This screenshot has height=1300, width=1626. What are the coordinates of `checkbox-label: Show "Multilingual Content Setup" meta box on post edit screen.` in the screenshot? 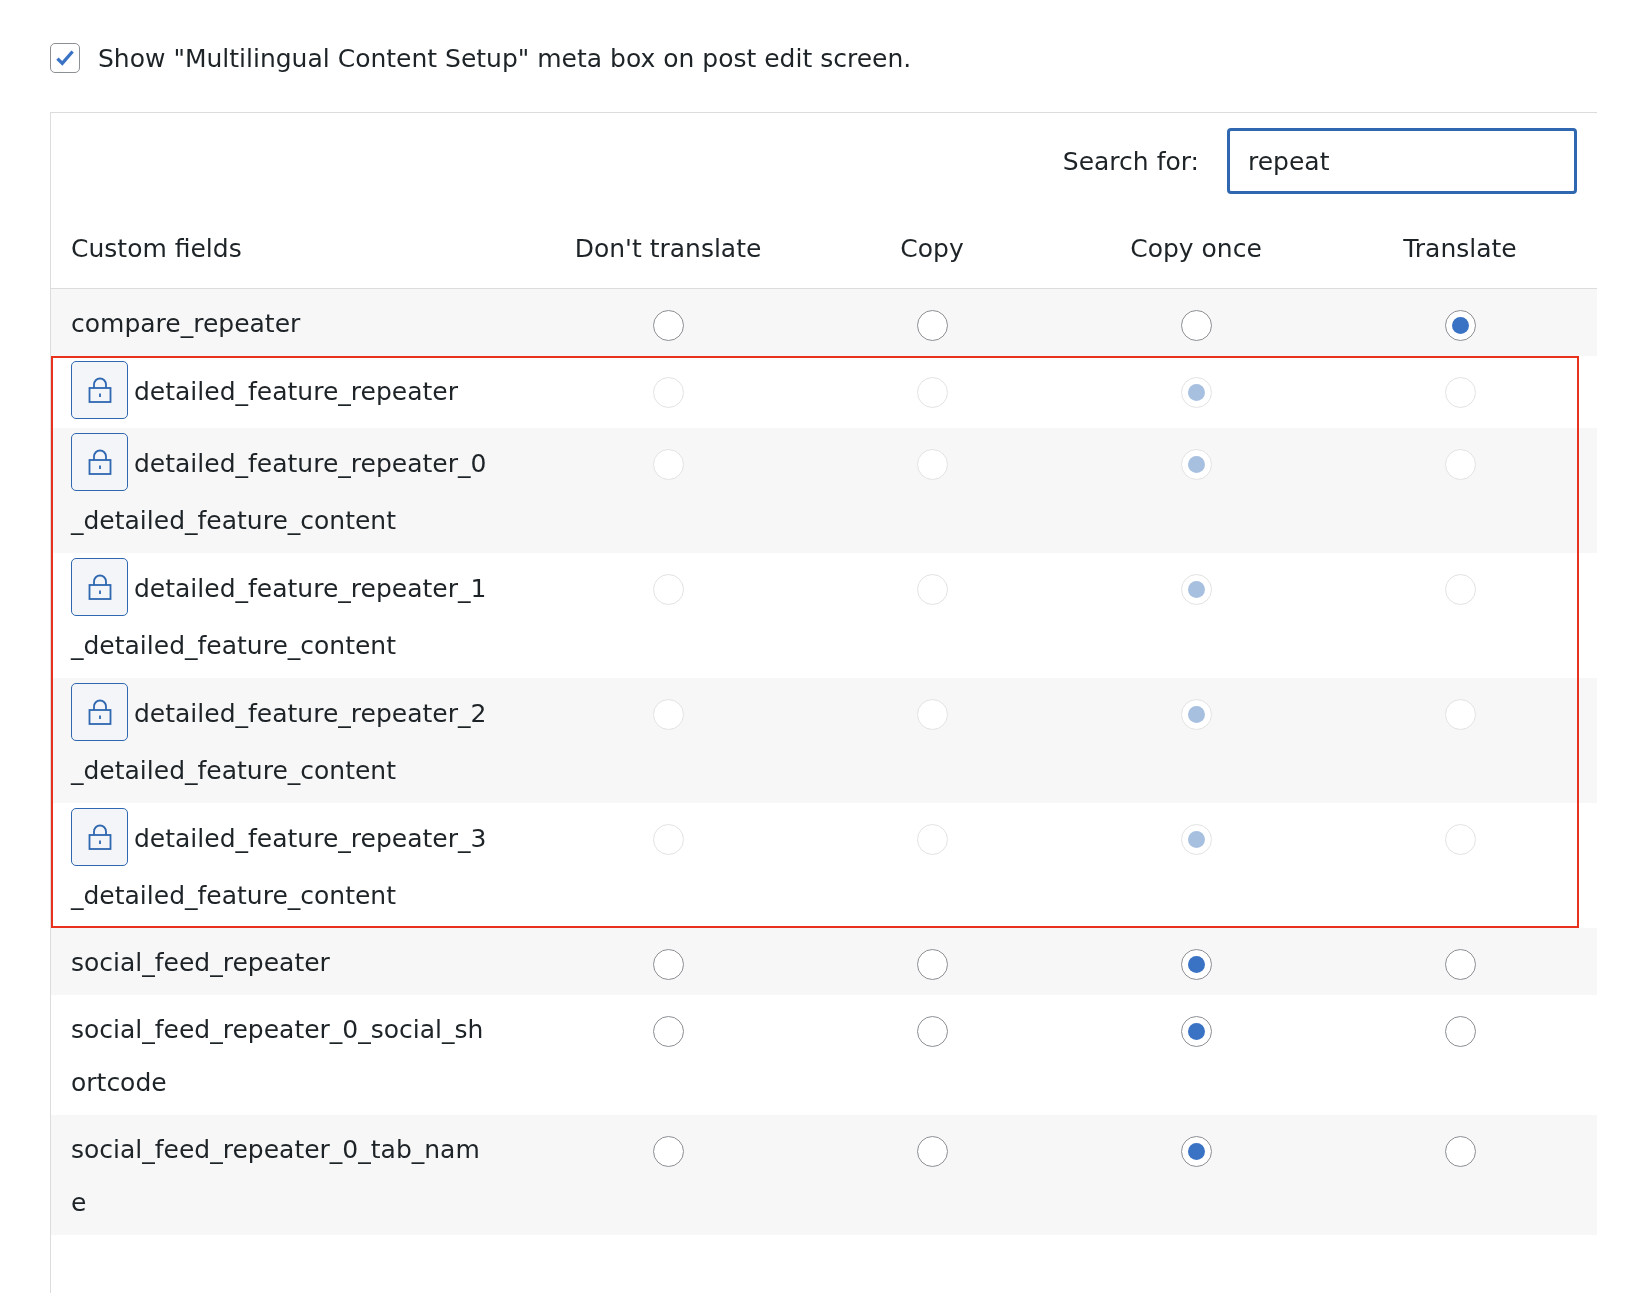 It's located at (505, 58).